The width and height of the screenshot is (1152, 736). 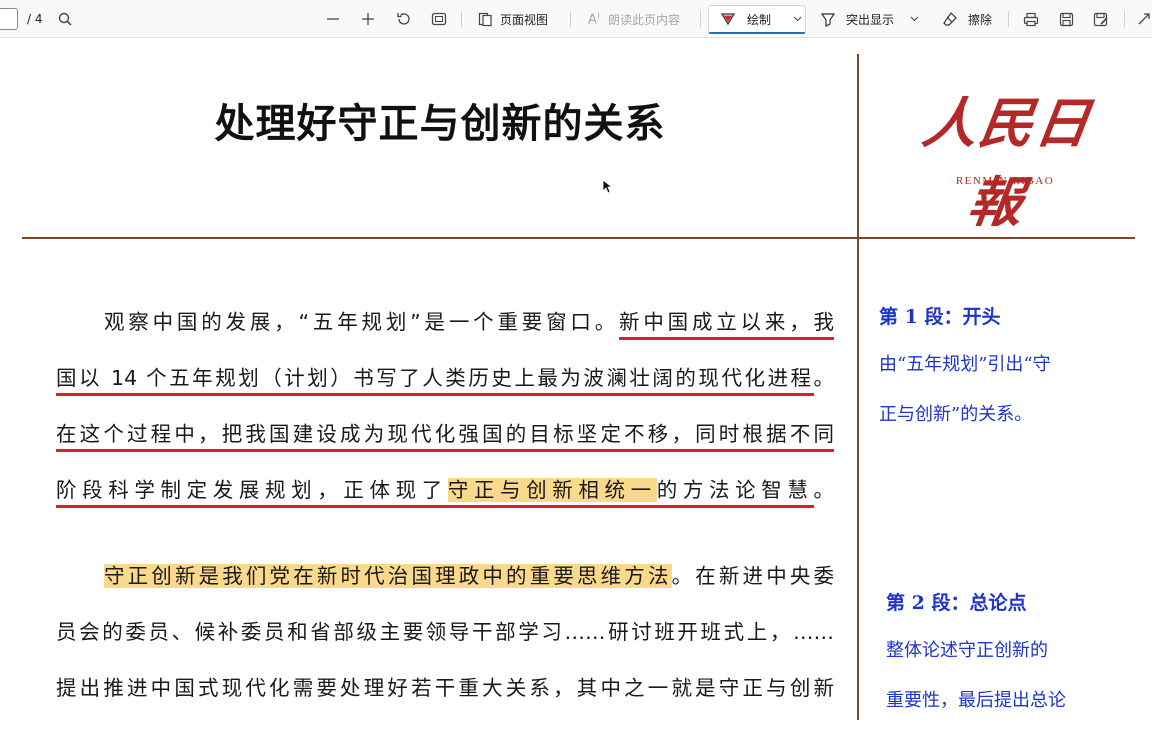 What do you see at coordinates (1142, 19) in the screenshot?
I see `expand-icon` at bounding box center [1142, 19].